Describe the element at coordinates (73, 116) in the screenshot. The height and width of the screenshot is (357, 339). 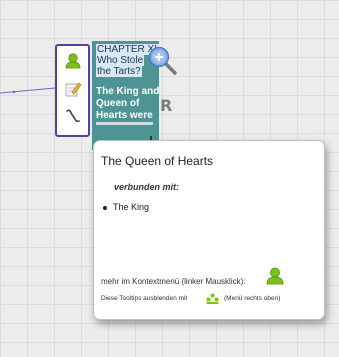
I see `link-icon` at that location.